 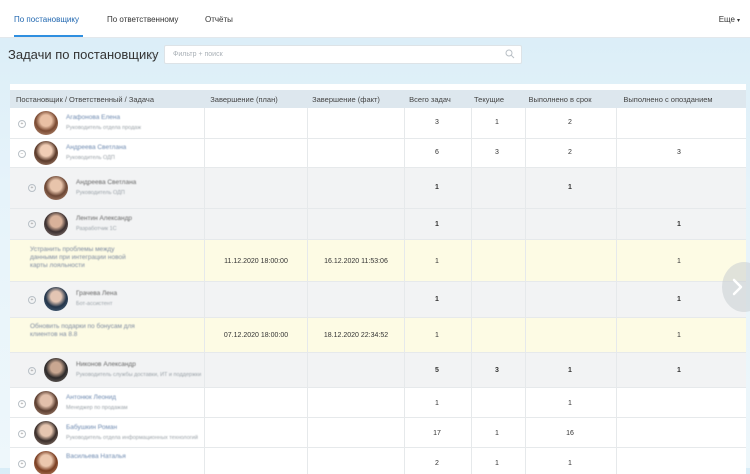 What do you see at coordinates (356, 335) in the screenshot?
I see `fact-date: 18.12.2020 22:34:52` at bounding box center [356, 335].